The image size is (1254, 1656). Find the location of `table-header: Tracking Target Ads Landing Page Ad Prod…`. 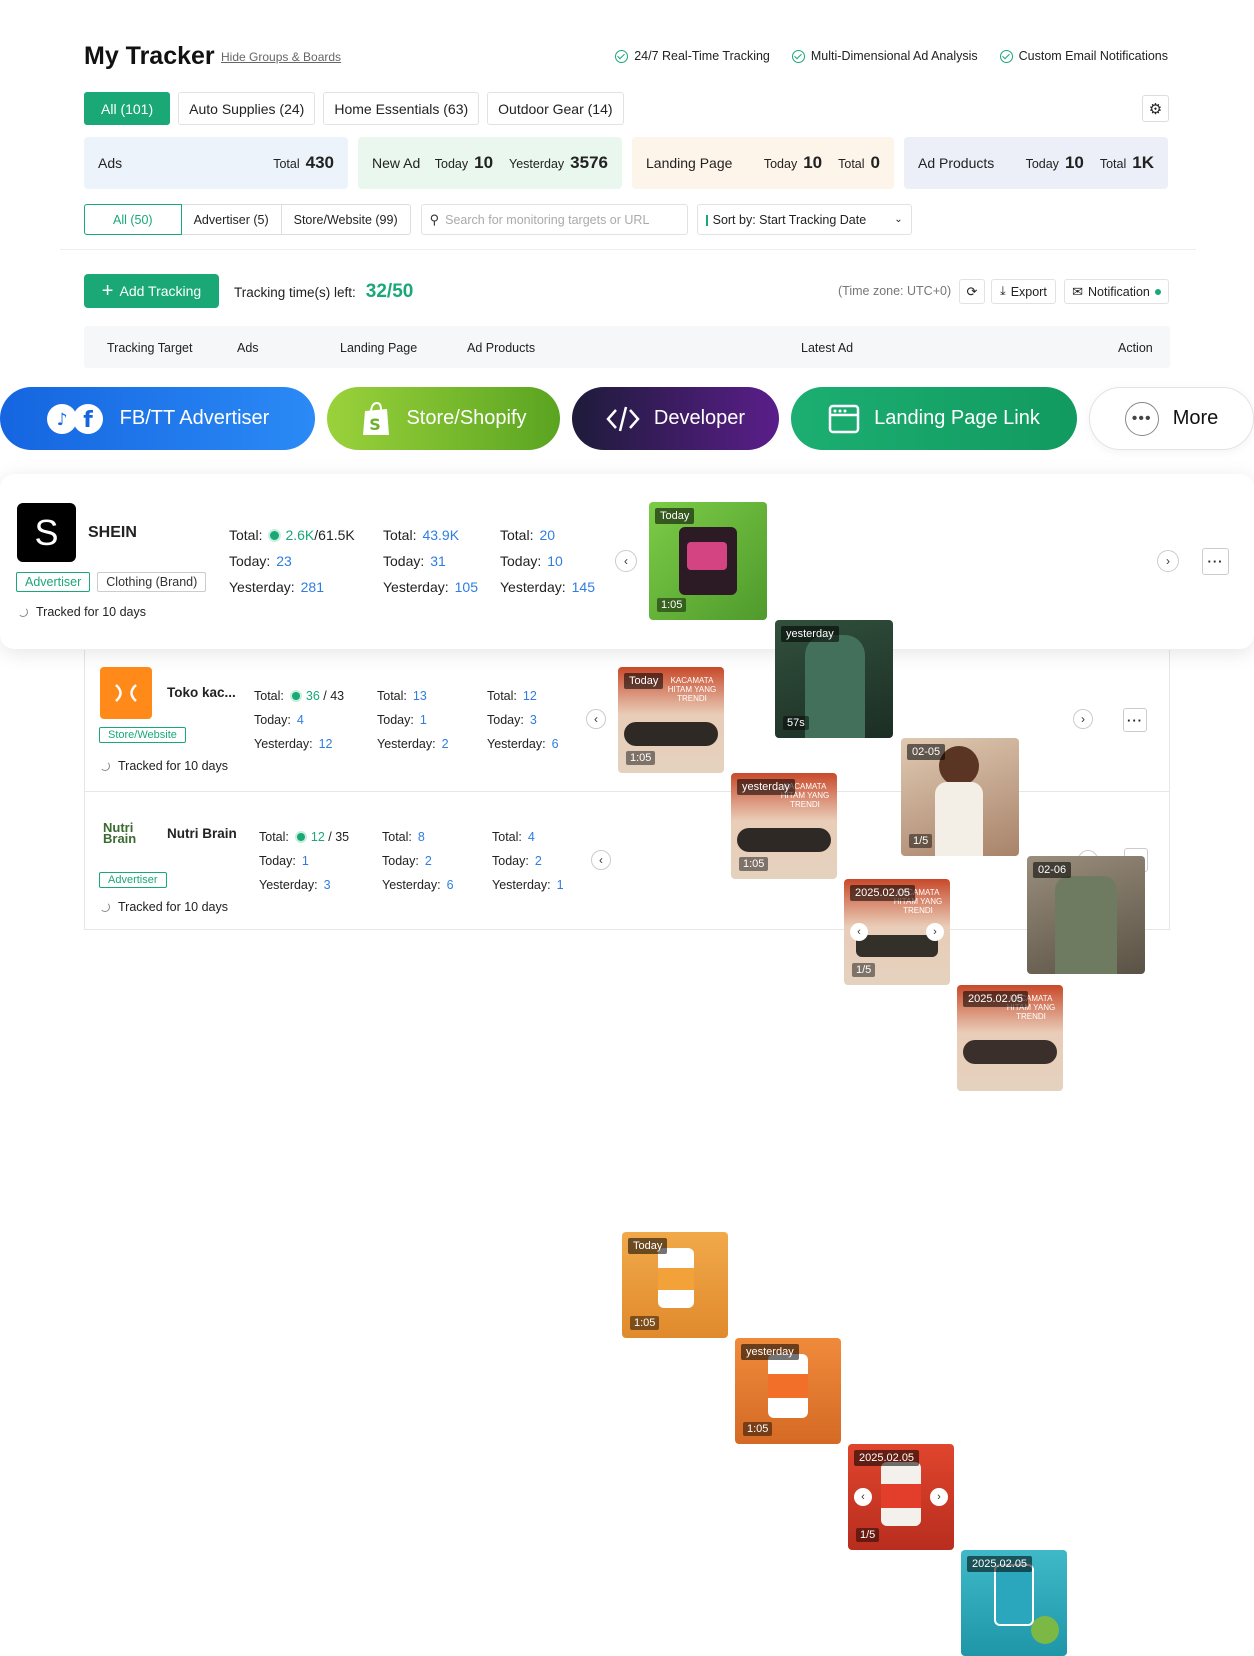

table-header: Tracking Target Ads Landing Page Ad Prod… is located at coordinates (627, 347).